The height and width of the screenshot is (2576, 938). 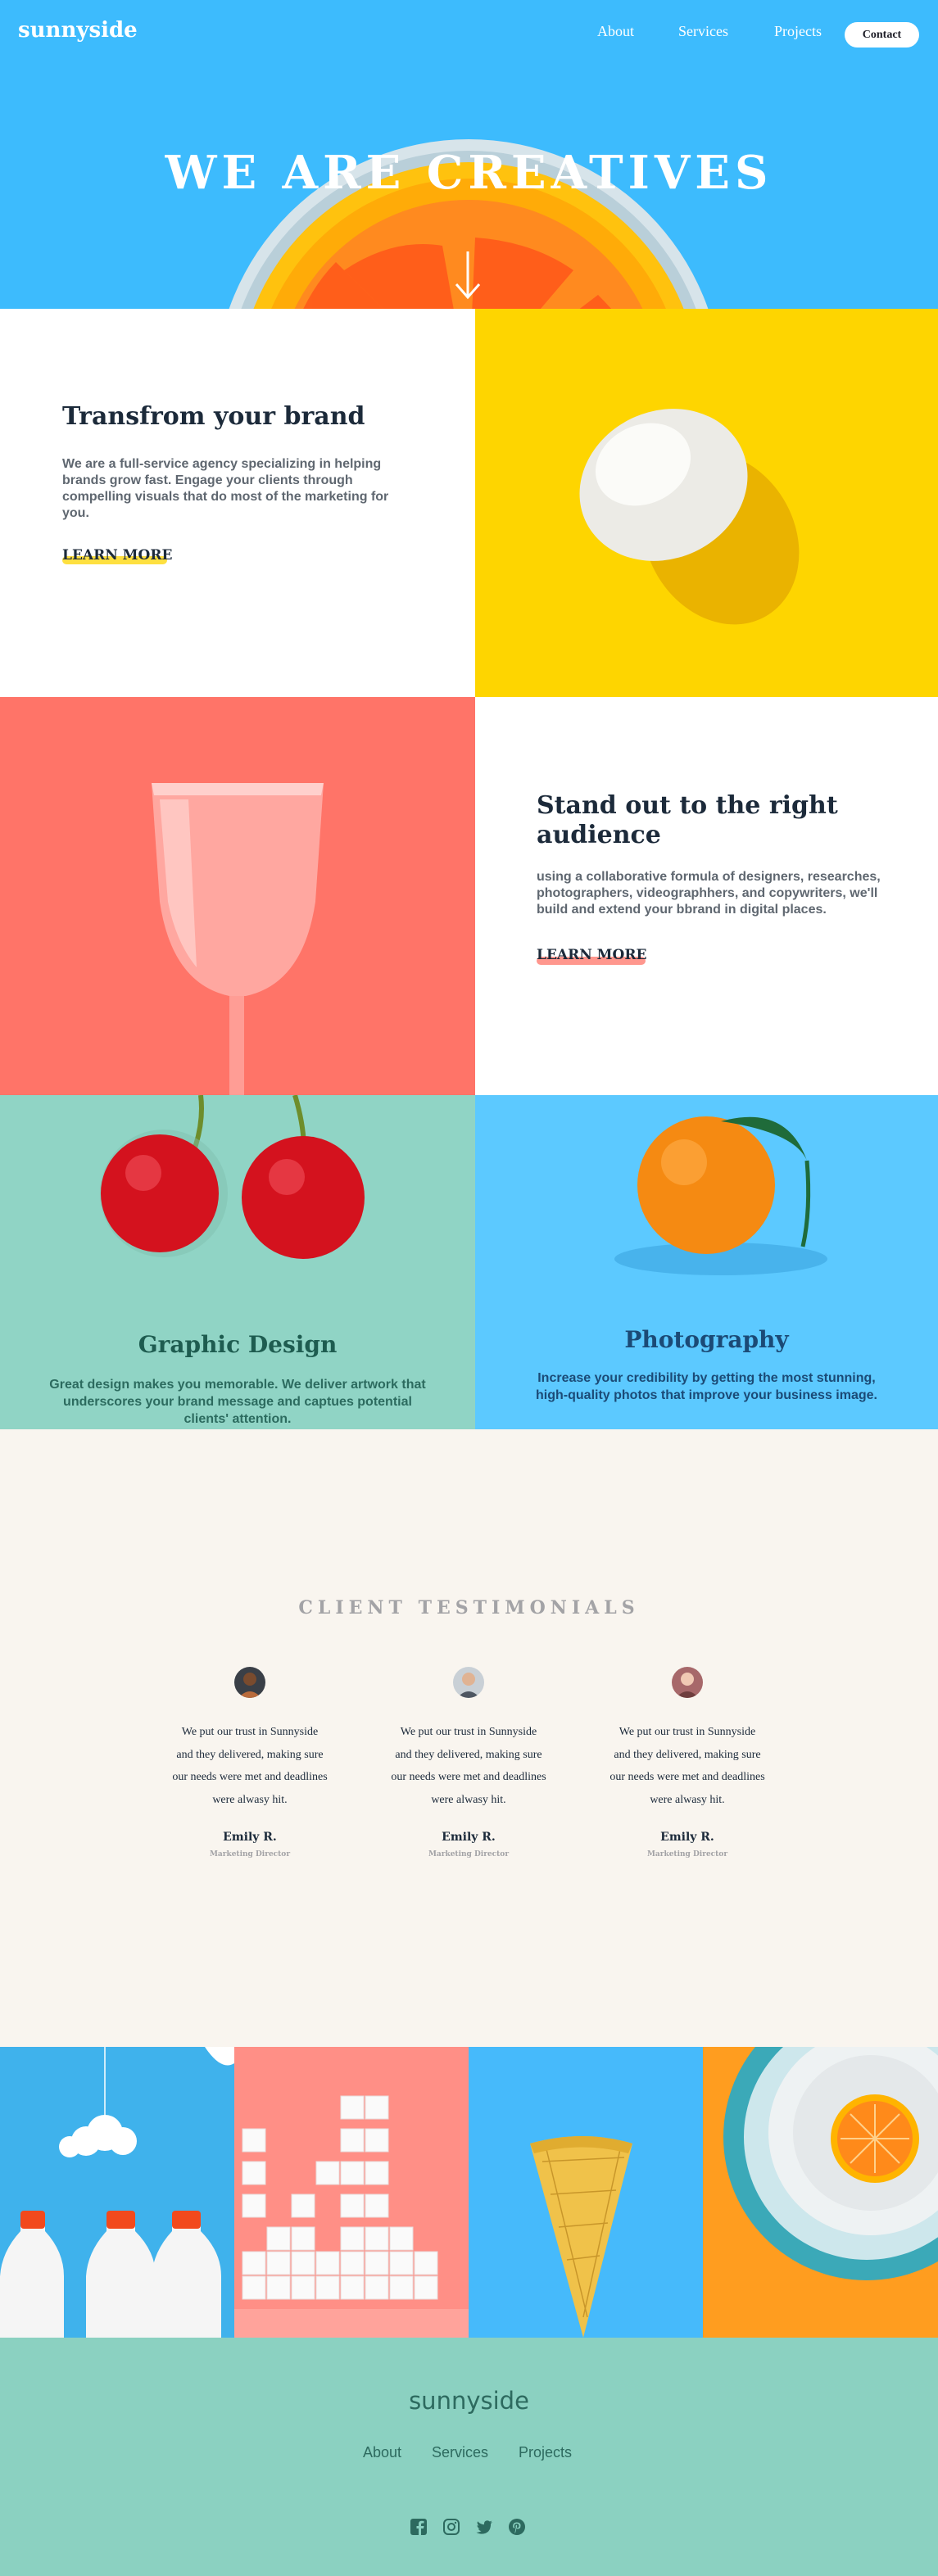 I want to click on footer-nav-services: Services, so click(x=460, y=2452).